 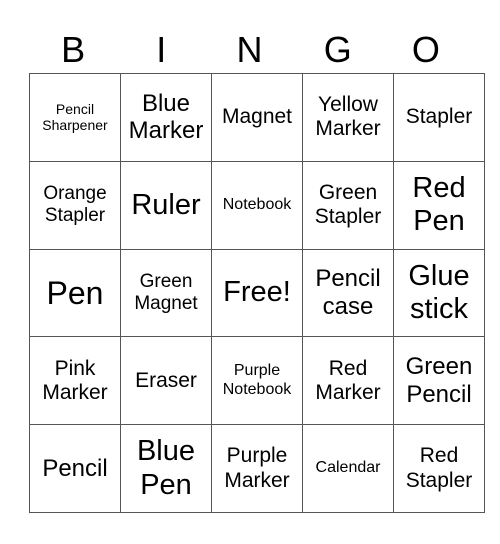 What do you see at coordinates (75, 205) in the screenshot?
I see `bingo-cell: Orange Stapler` at bounding box center [75, 205].